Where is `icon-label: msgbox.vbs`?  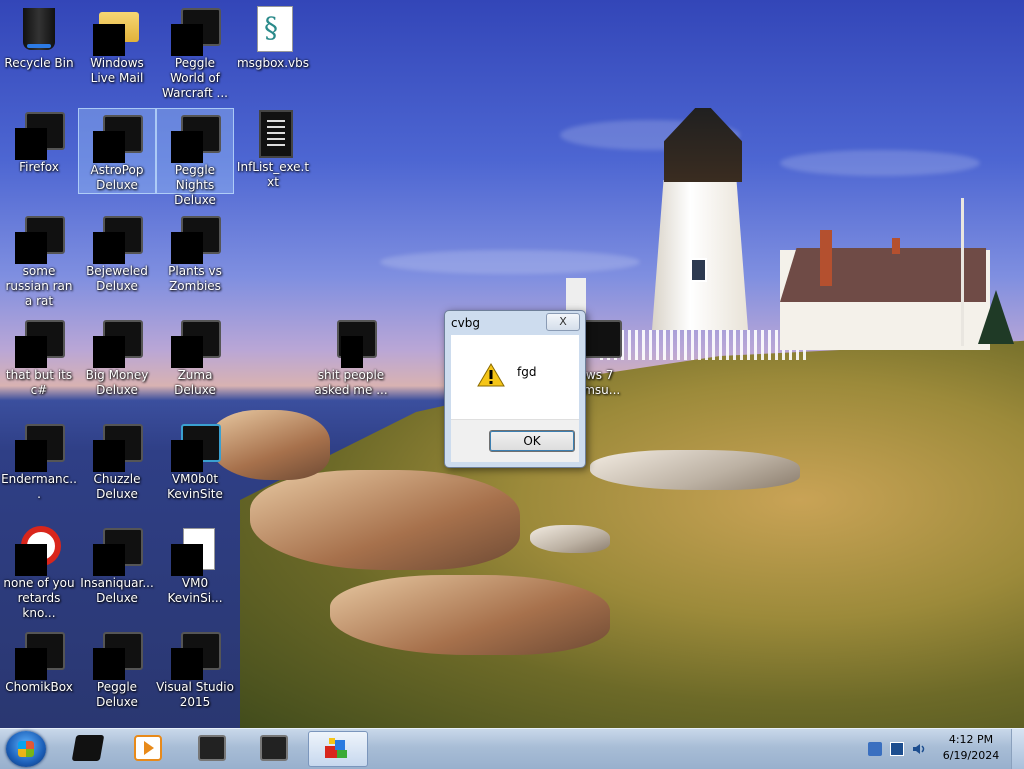 icon-label: msgbox.vbs is located at coordinates (273, 63).